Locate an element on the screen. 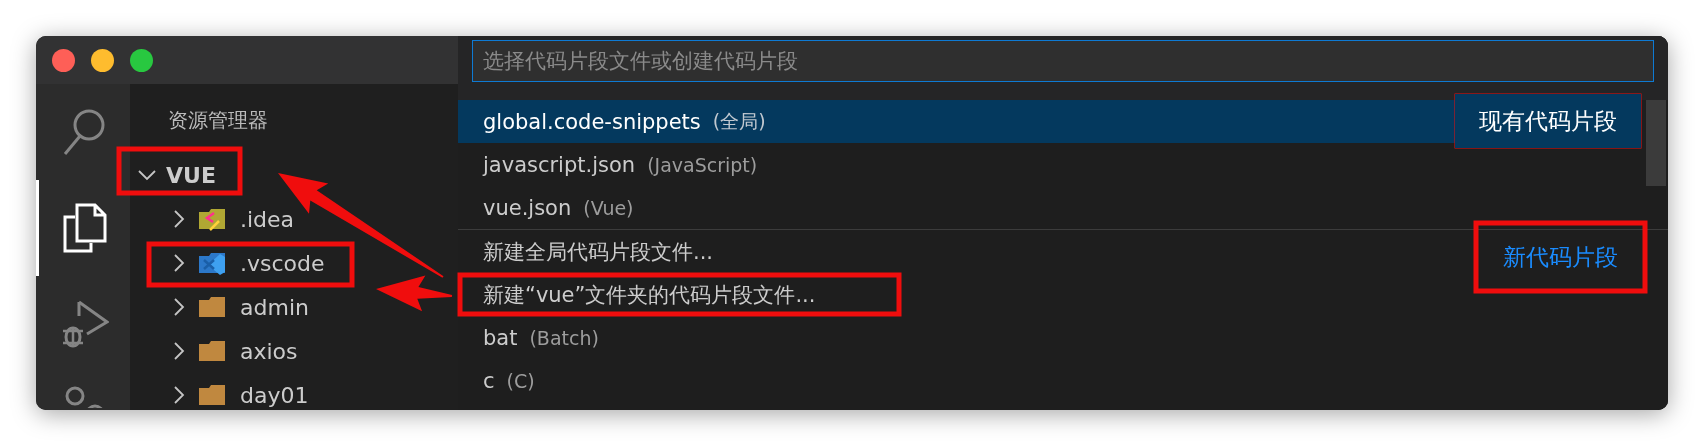  tree-item: .idea is located at coordinates (267, 219).